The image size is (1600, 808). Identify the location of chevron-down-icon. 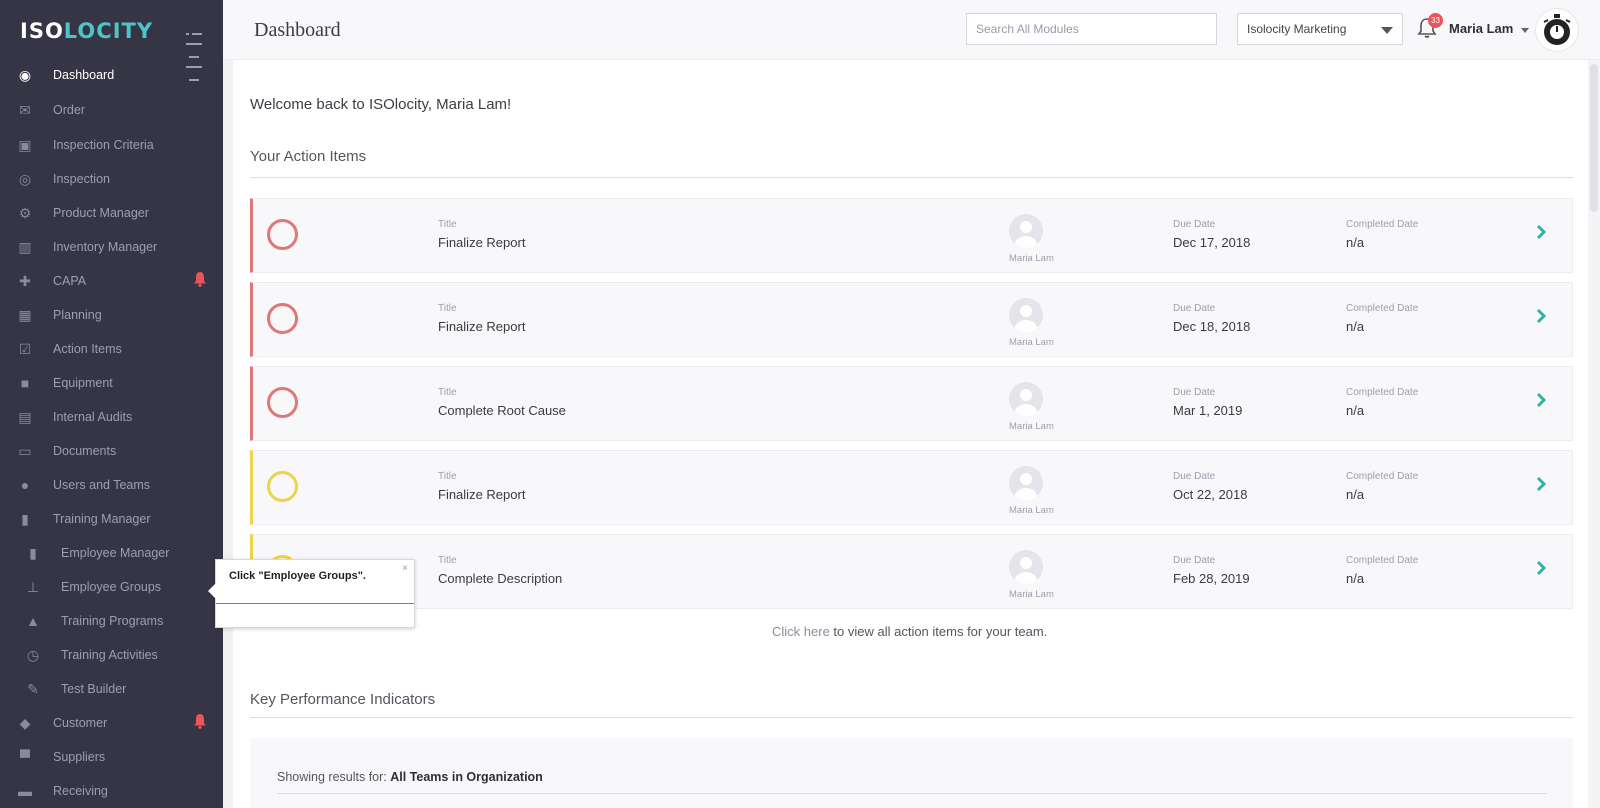
(1387, 30).